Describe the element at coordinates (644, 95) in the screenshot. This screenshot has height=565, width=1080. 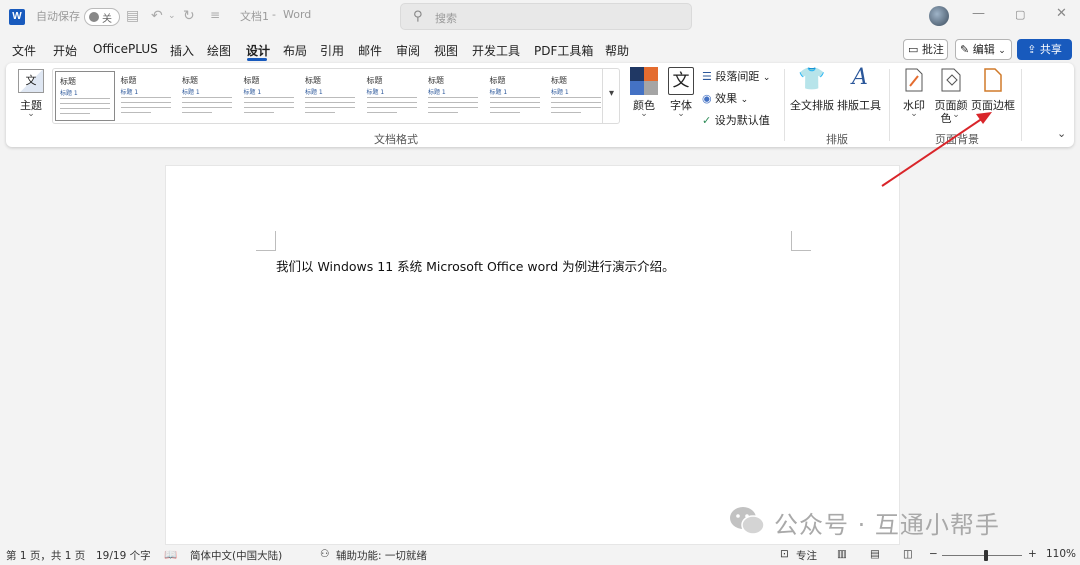
I see `colors-button: 颜色 ⌄` at that location.